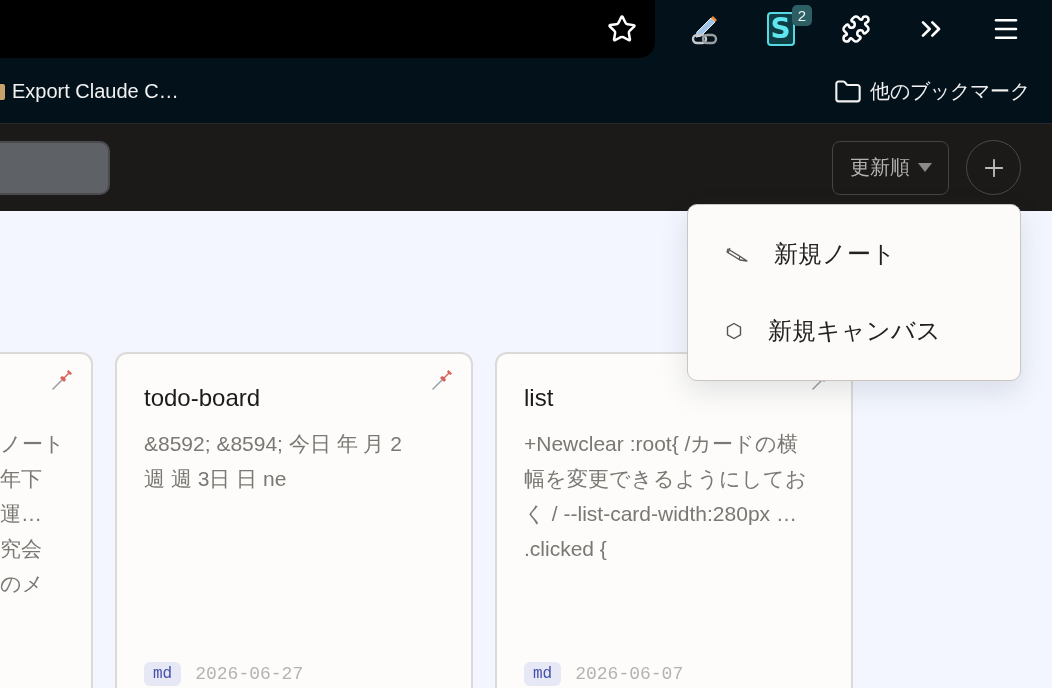 Image resolution: width=1052 pixels, height=688 pixels. I want to click on sort-select: 更新順, so click(890, 167).